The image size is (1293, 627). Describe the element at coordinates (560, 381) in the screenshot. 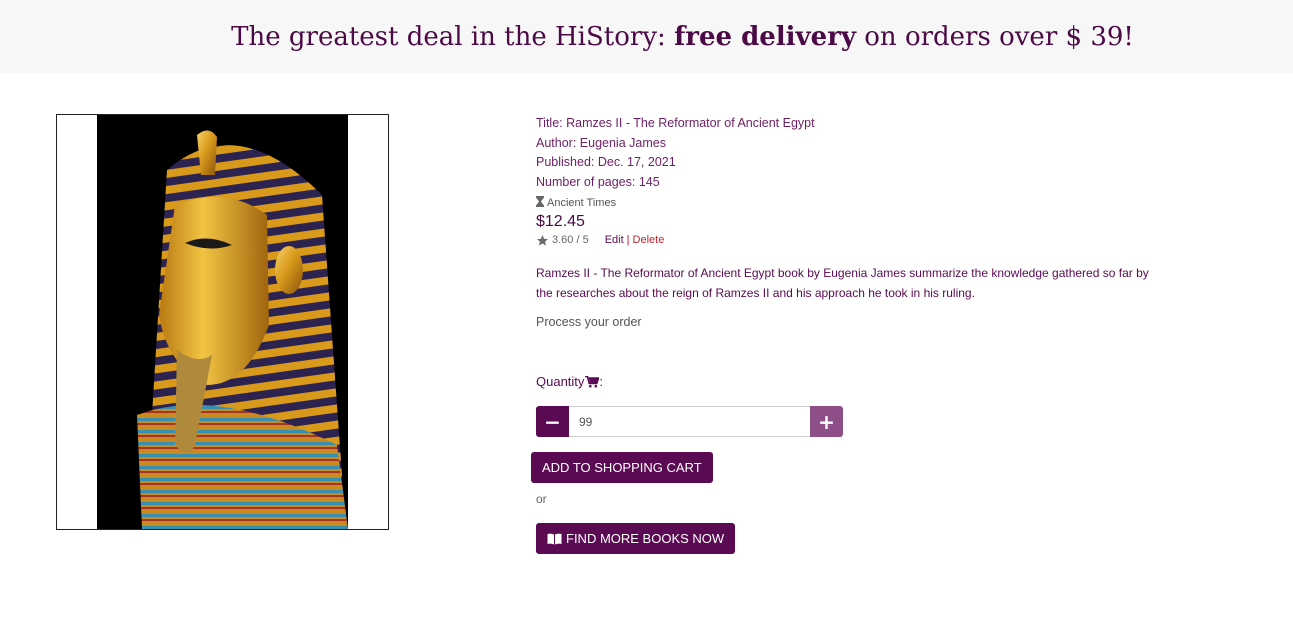

I see `quantity-label-text: Quantity` at that location.